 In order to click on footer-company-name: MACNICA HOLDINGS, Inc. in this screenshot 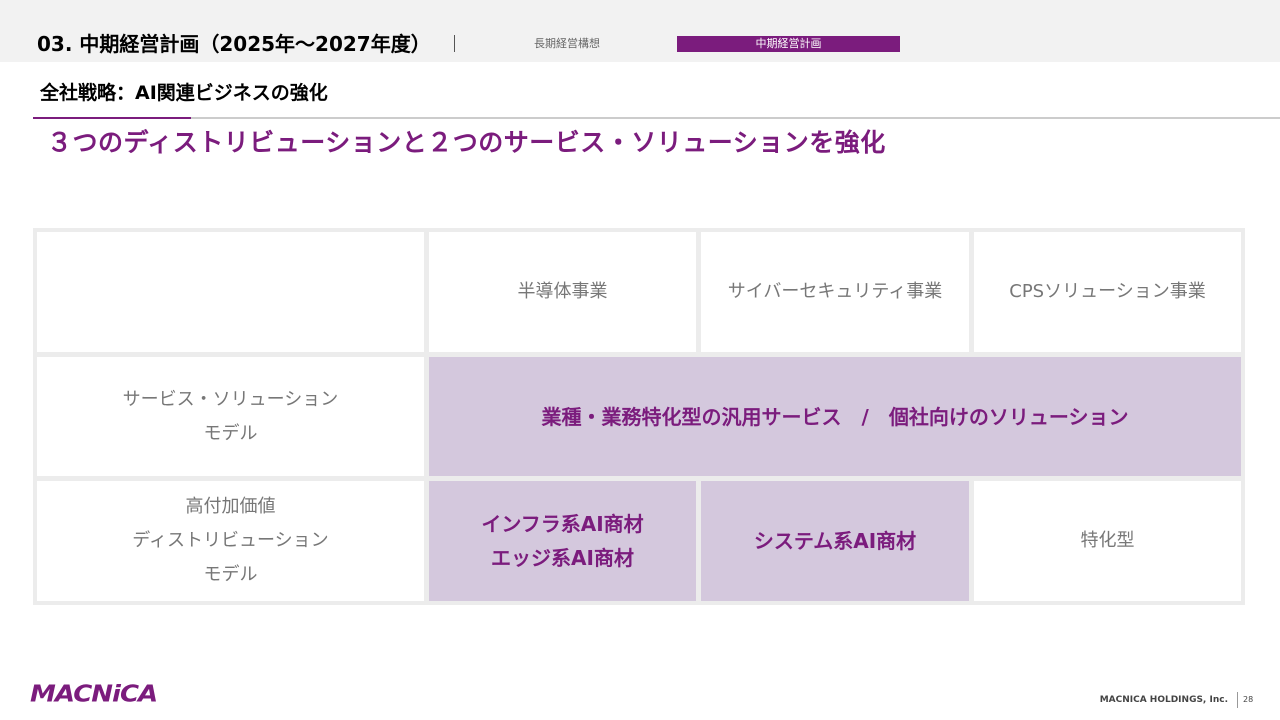, I will do `click(1163, 700)`.